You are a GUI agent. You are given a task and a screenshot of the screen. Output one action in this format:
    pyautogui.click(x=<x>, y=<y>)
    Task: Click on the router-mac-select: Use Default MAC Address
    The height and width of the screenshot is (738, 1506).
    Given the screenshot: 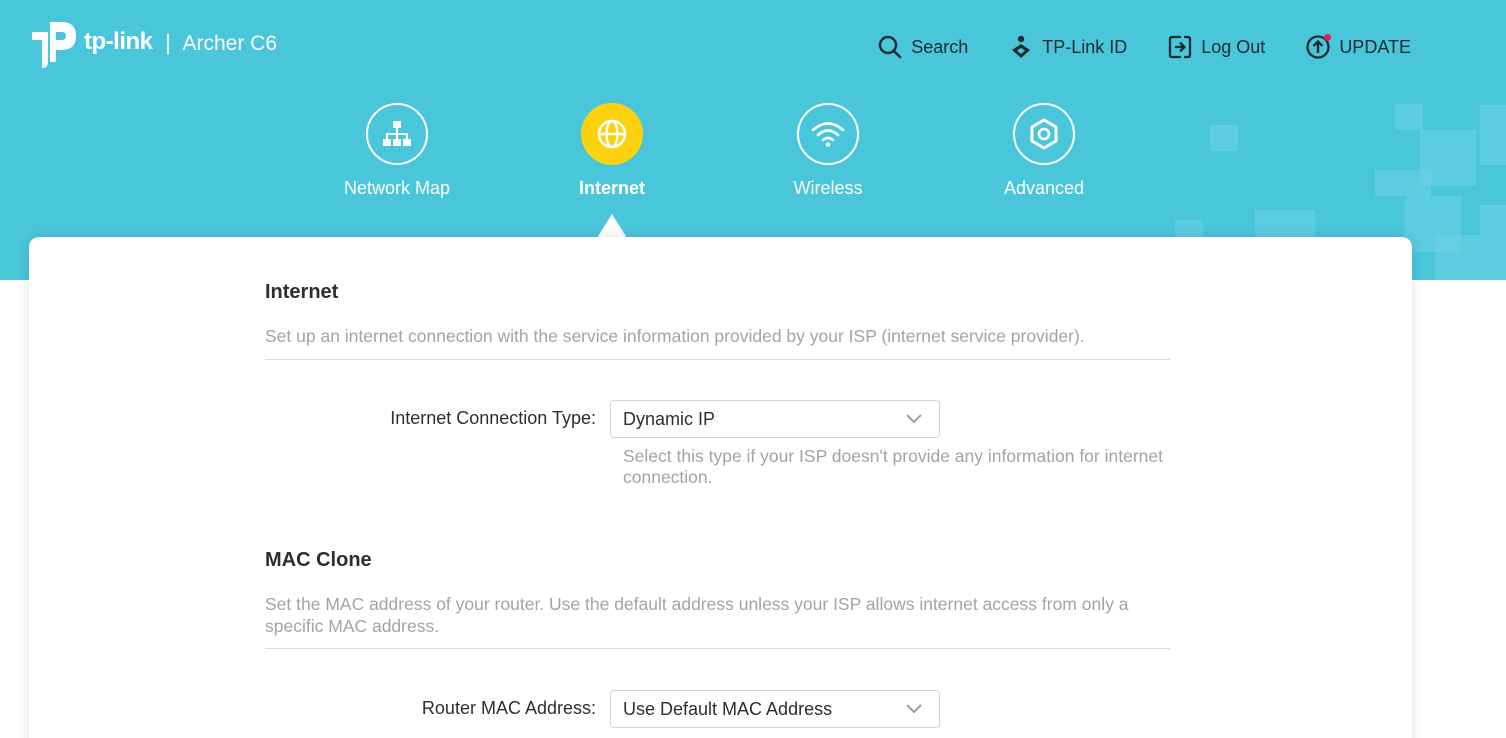 What is the action you would take?
    pyautogui.click(x=775, y=709)
    